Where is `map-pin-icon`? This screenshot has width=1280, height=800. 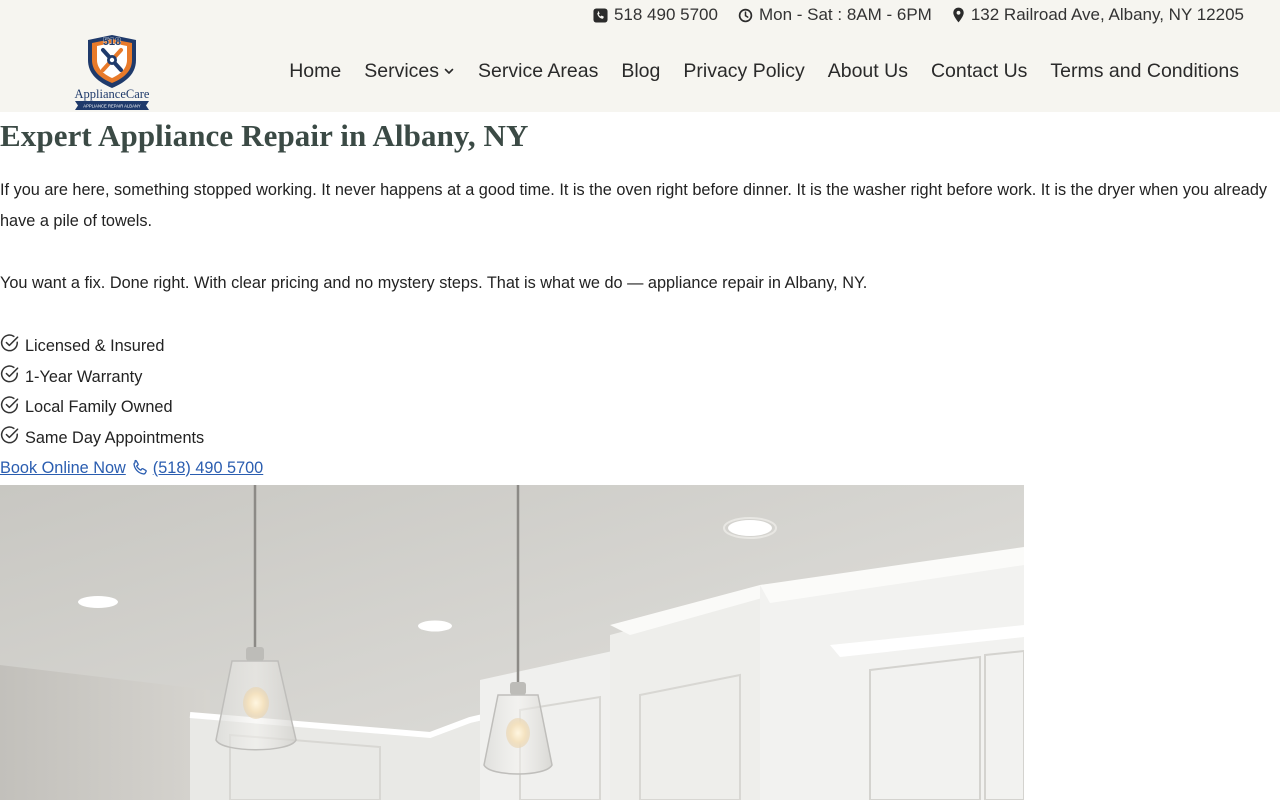 map-pin-icon is located at coordinates (958, 15).